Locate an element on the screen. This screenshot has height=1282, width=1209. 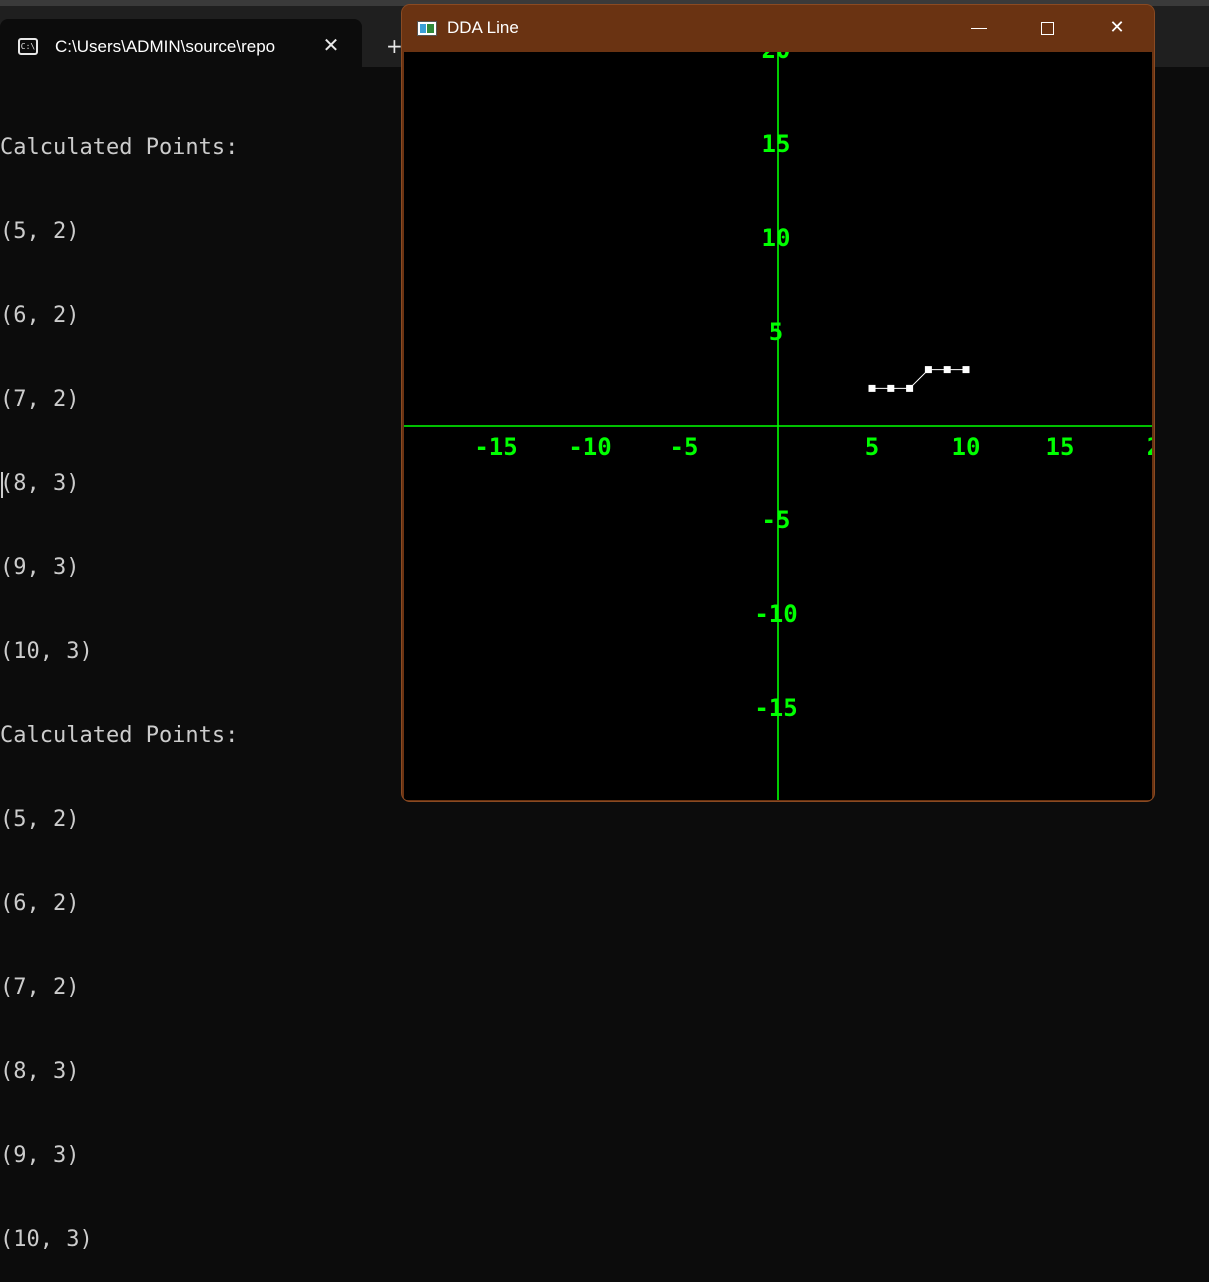
y-tick-label: -5 is located at coordinates (776, 520).